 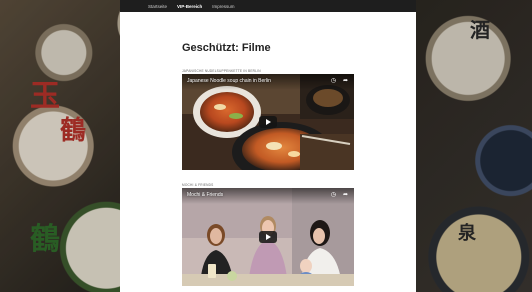 What do you see at coordinates (157, 6) in the screenshot?
I see `nav-item-startseite: Startseite` at bounding box center [157, 6].